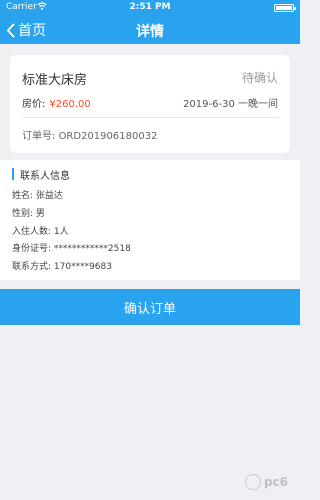 This screenshot has height=500, width=320. Describe the element at coordinates (71, 249) in the screenshot. I see `contact-id-card: 身份证号: ************2518` at that location.